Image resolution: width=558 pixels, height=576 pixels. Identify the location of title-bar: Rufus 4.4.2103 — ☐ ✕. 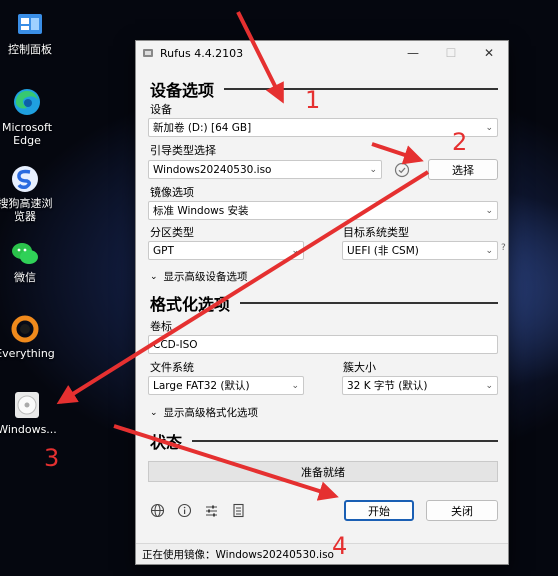
(322, 53).